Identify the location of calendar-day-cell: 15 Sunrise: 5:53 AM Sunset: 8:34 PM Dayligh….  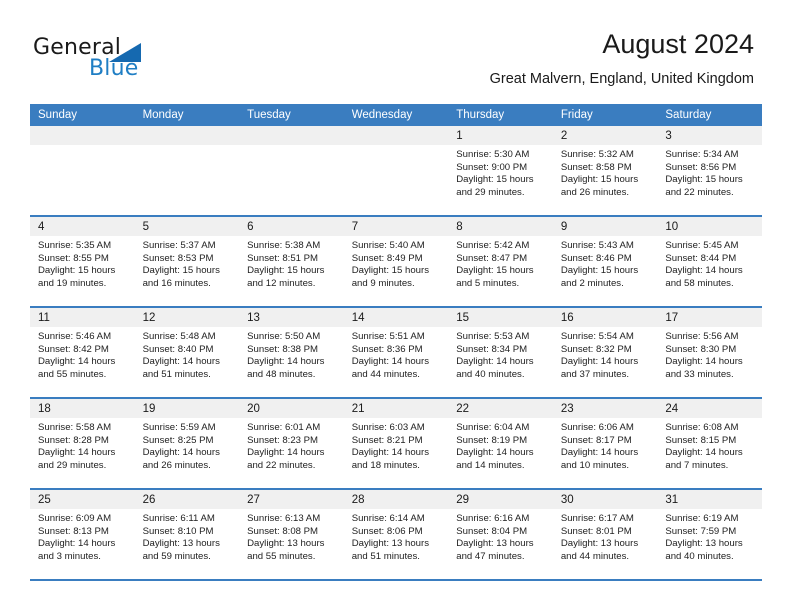
(500, 353).